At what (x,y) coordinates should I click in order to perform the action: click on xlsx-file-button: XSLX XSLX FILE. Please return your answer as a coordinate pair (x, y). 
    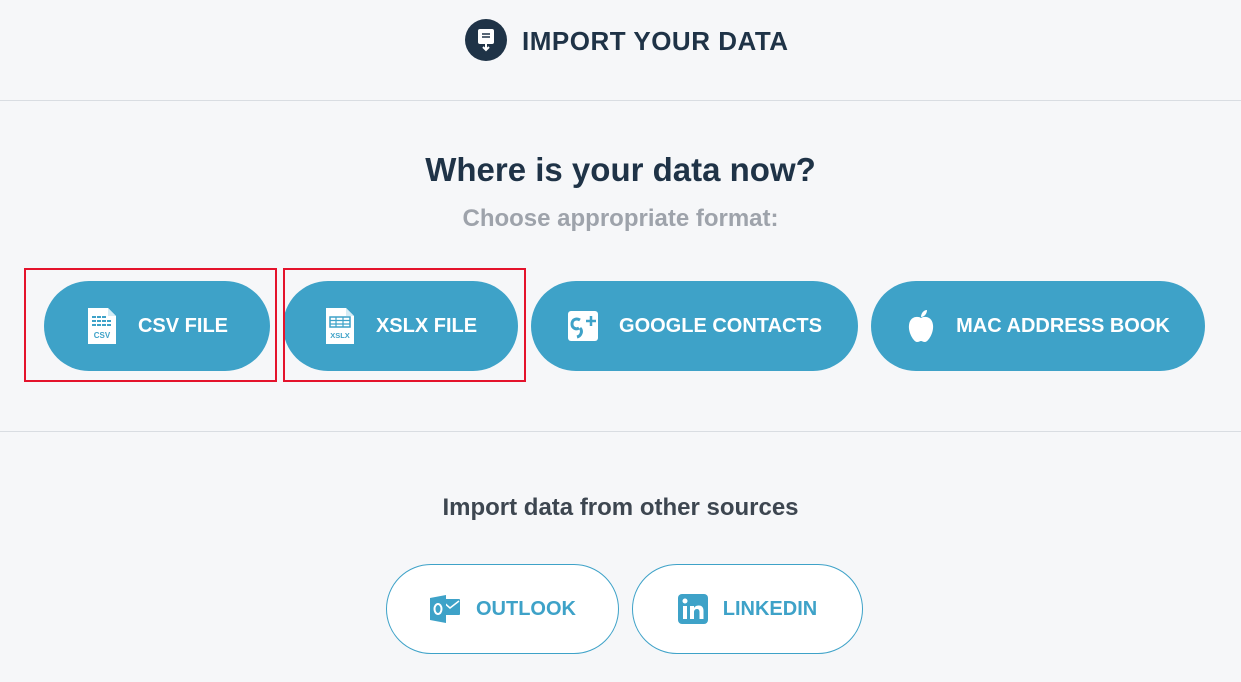
    Looking at the image, I should click on (400, 326).